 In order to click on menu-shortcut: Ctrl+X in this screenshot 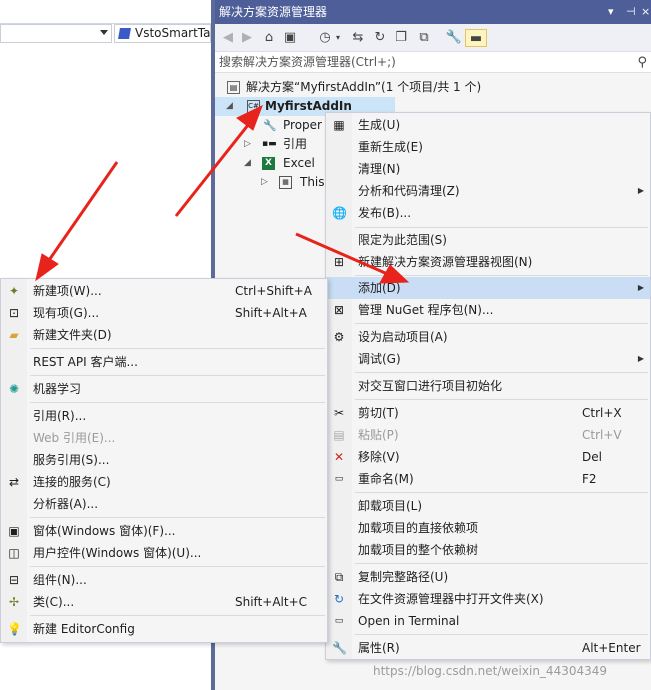, I will do `click(602, 413)`.